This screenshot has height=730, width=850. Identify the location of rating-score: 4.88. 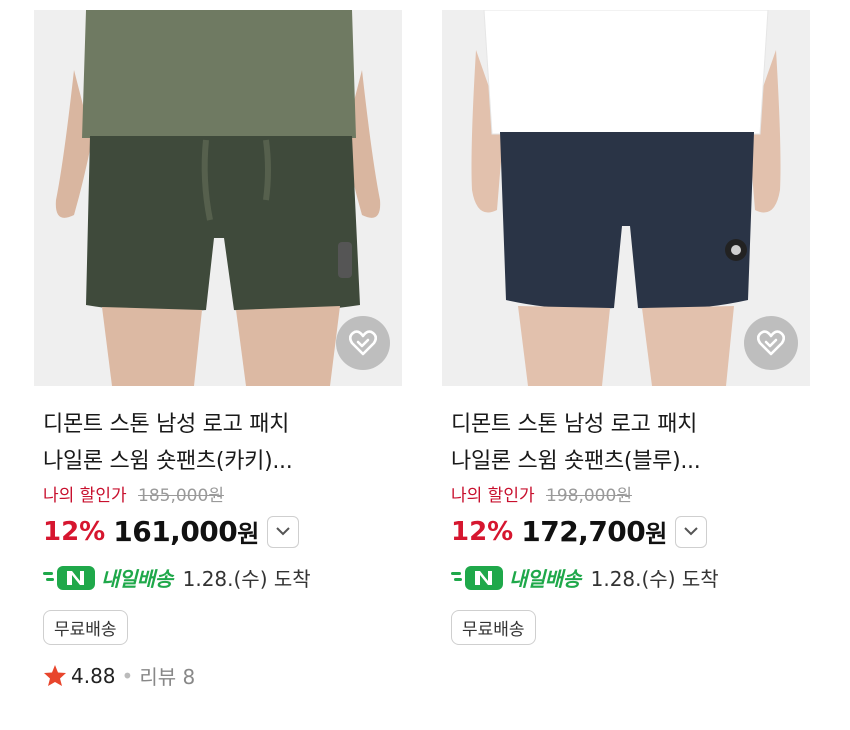
(93, 675).